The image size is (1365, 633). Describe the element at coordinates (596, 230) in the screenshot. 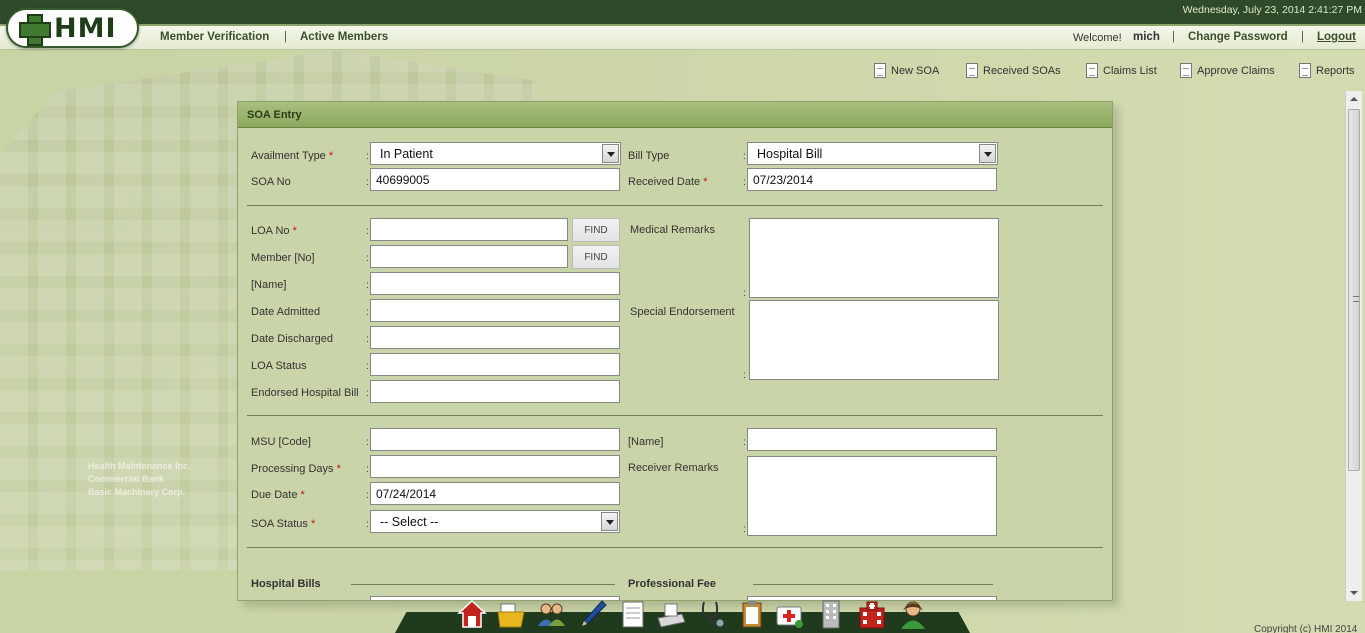

I see `find-loa-button: FIND` at that location.